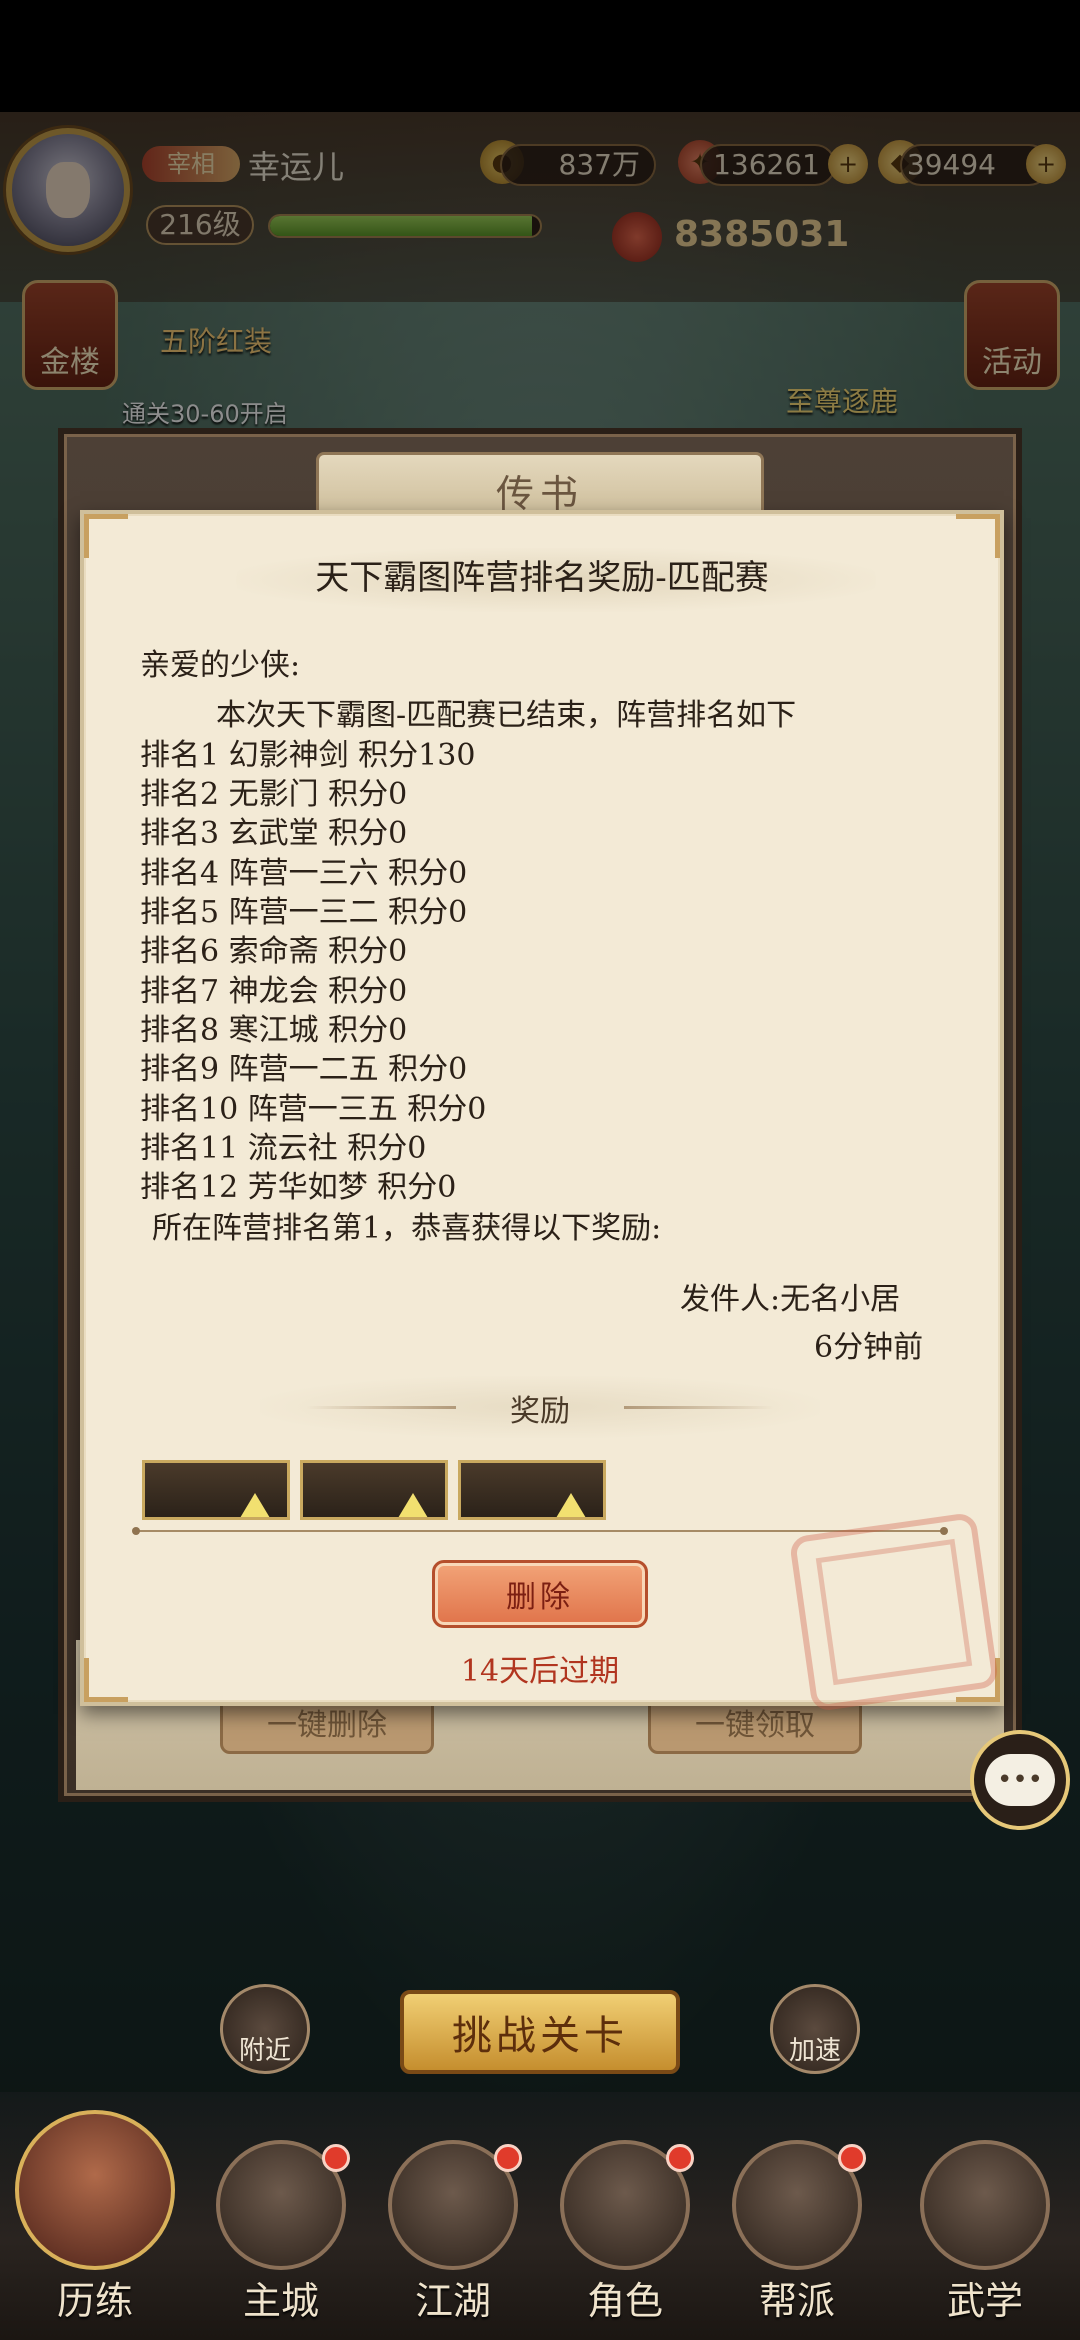 This screenshot has height=2340, width=1080. Describe the element at coordinates (304, 873) in the screenshot. I see `ranking-line: 排名4 阵营一三六 积分0` at that location.